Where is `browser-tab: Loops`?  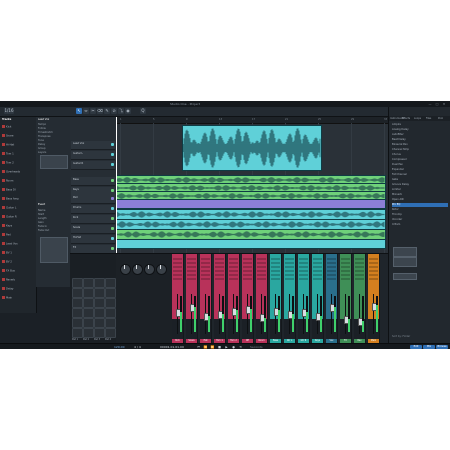 browser-tab: Loops is located at coordinates (417, 118).